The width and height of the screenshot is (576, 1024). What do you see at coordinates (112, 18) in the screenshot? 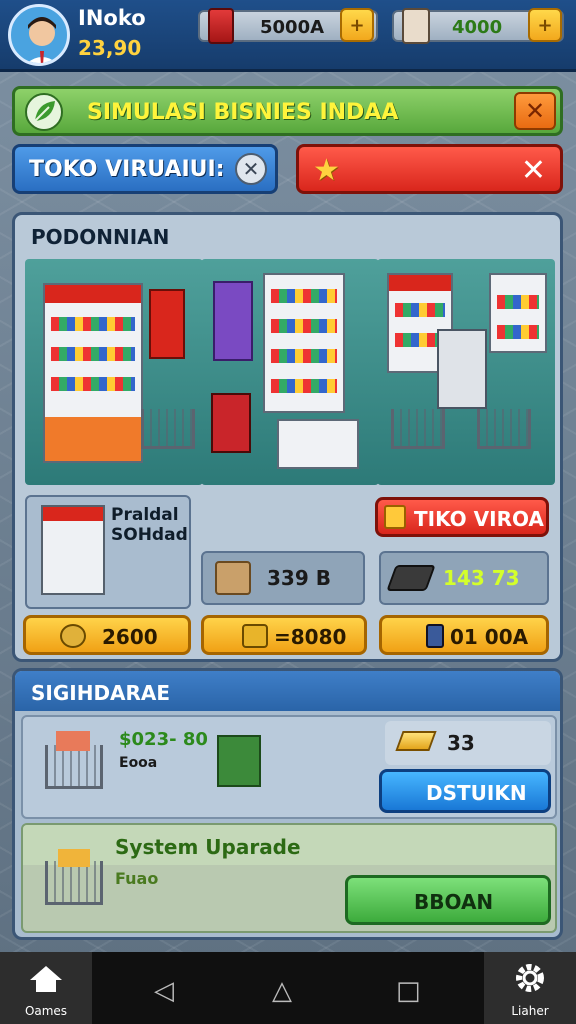
I see `player-name: INoko` at bounding box center [112, 18].